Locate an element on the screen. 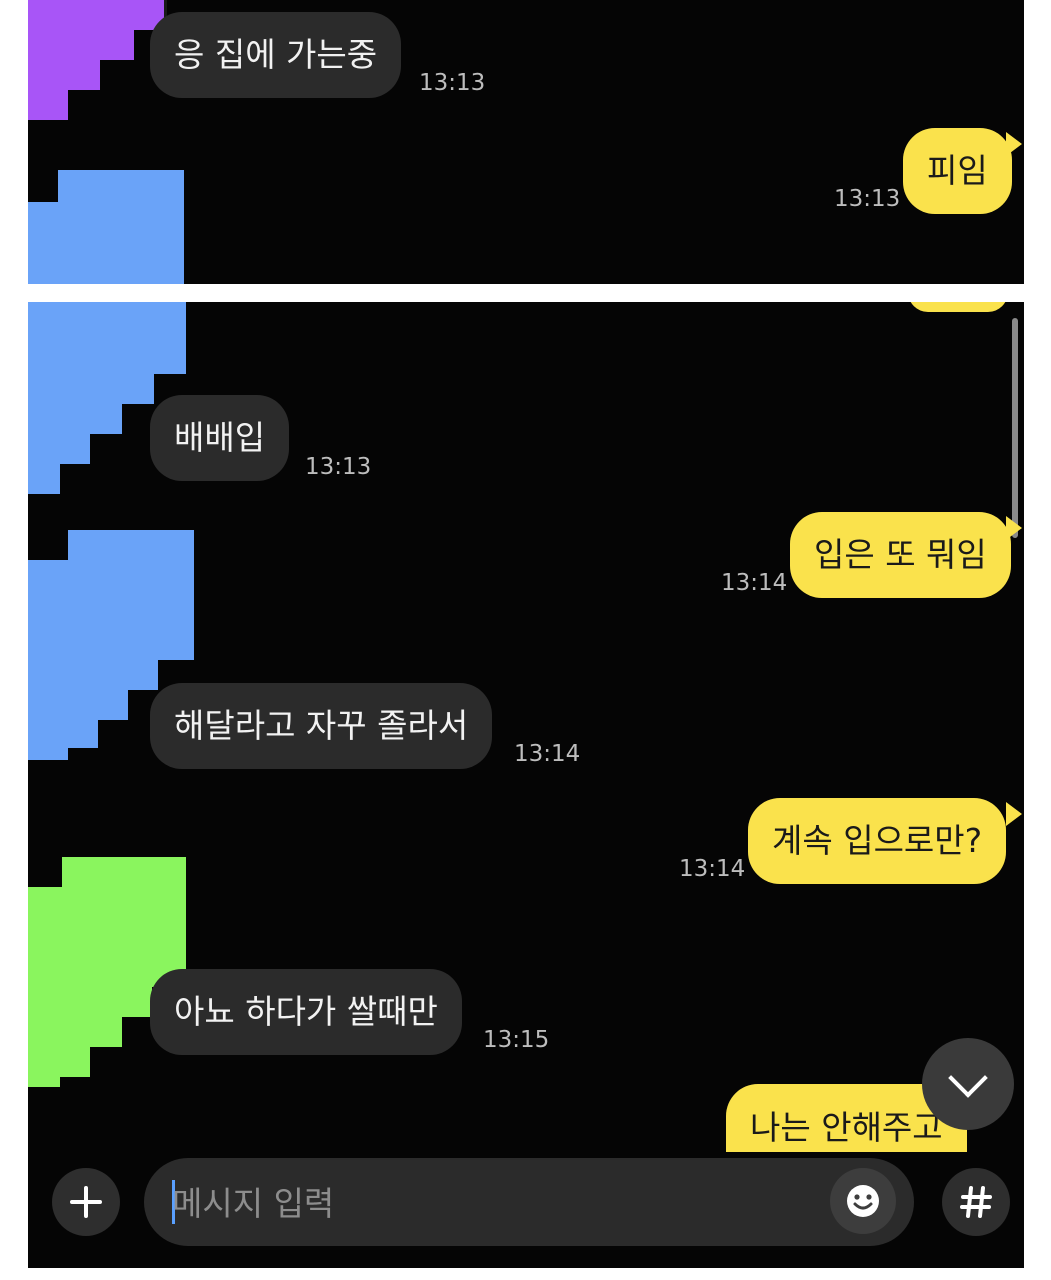  message-input-box is located at coordinates (529, 1203).